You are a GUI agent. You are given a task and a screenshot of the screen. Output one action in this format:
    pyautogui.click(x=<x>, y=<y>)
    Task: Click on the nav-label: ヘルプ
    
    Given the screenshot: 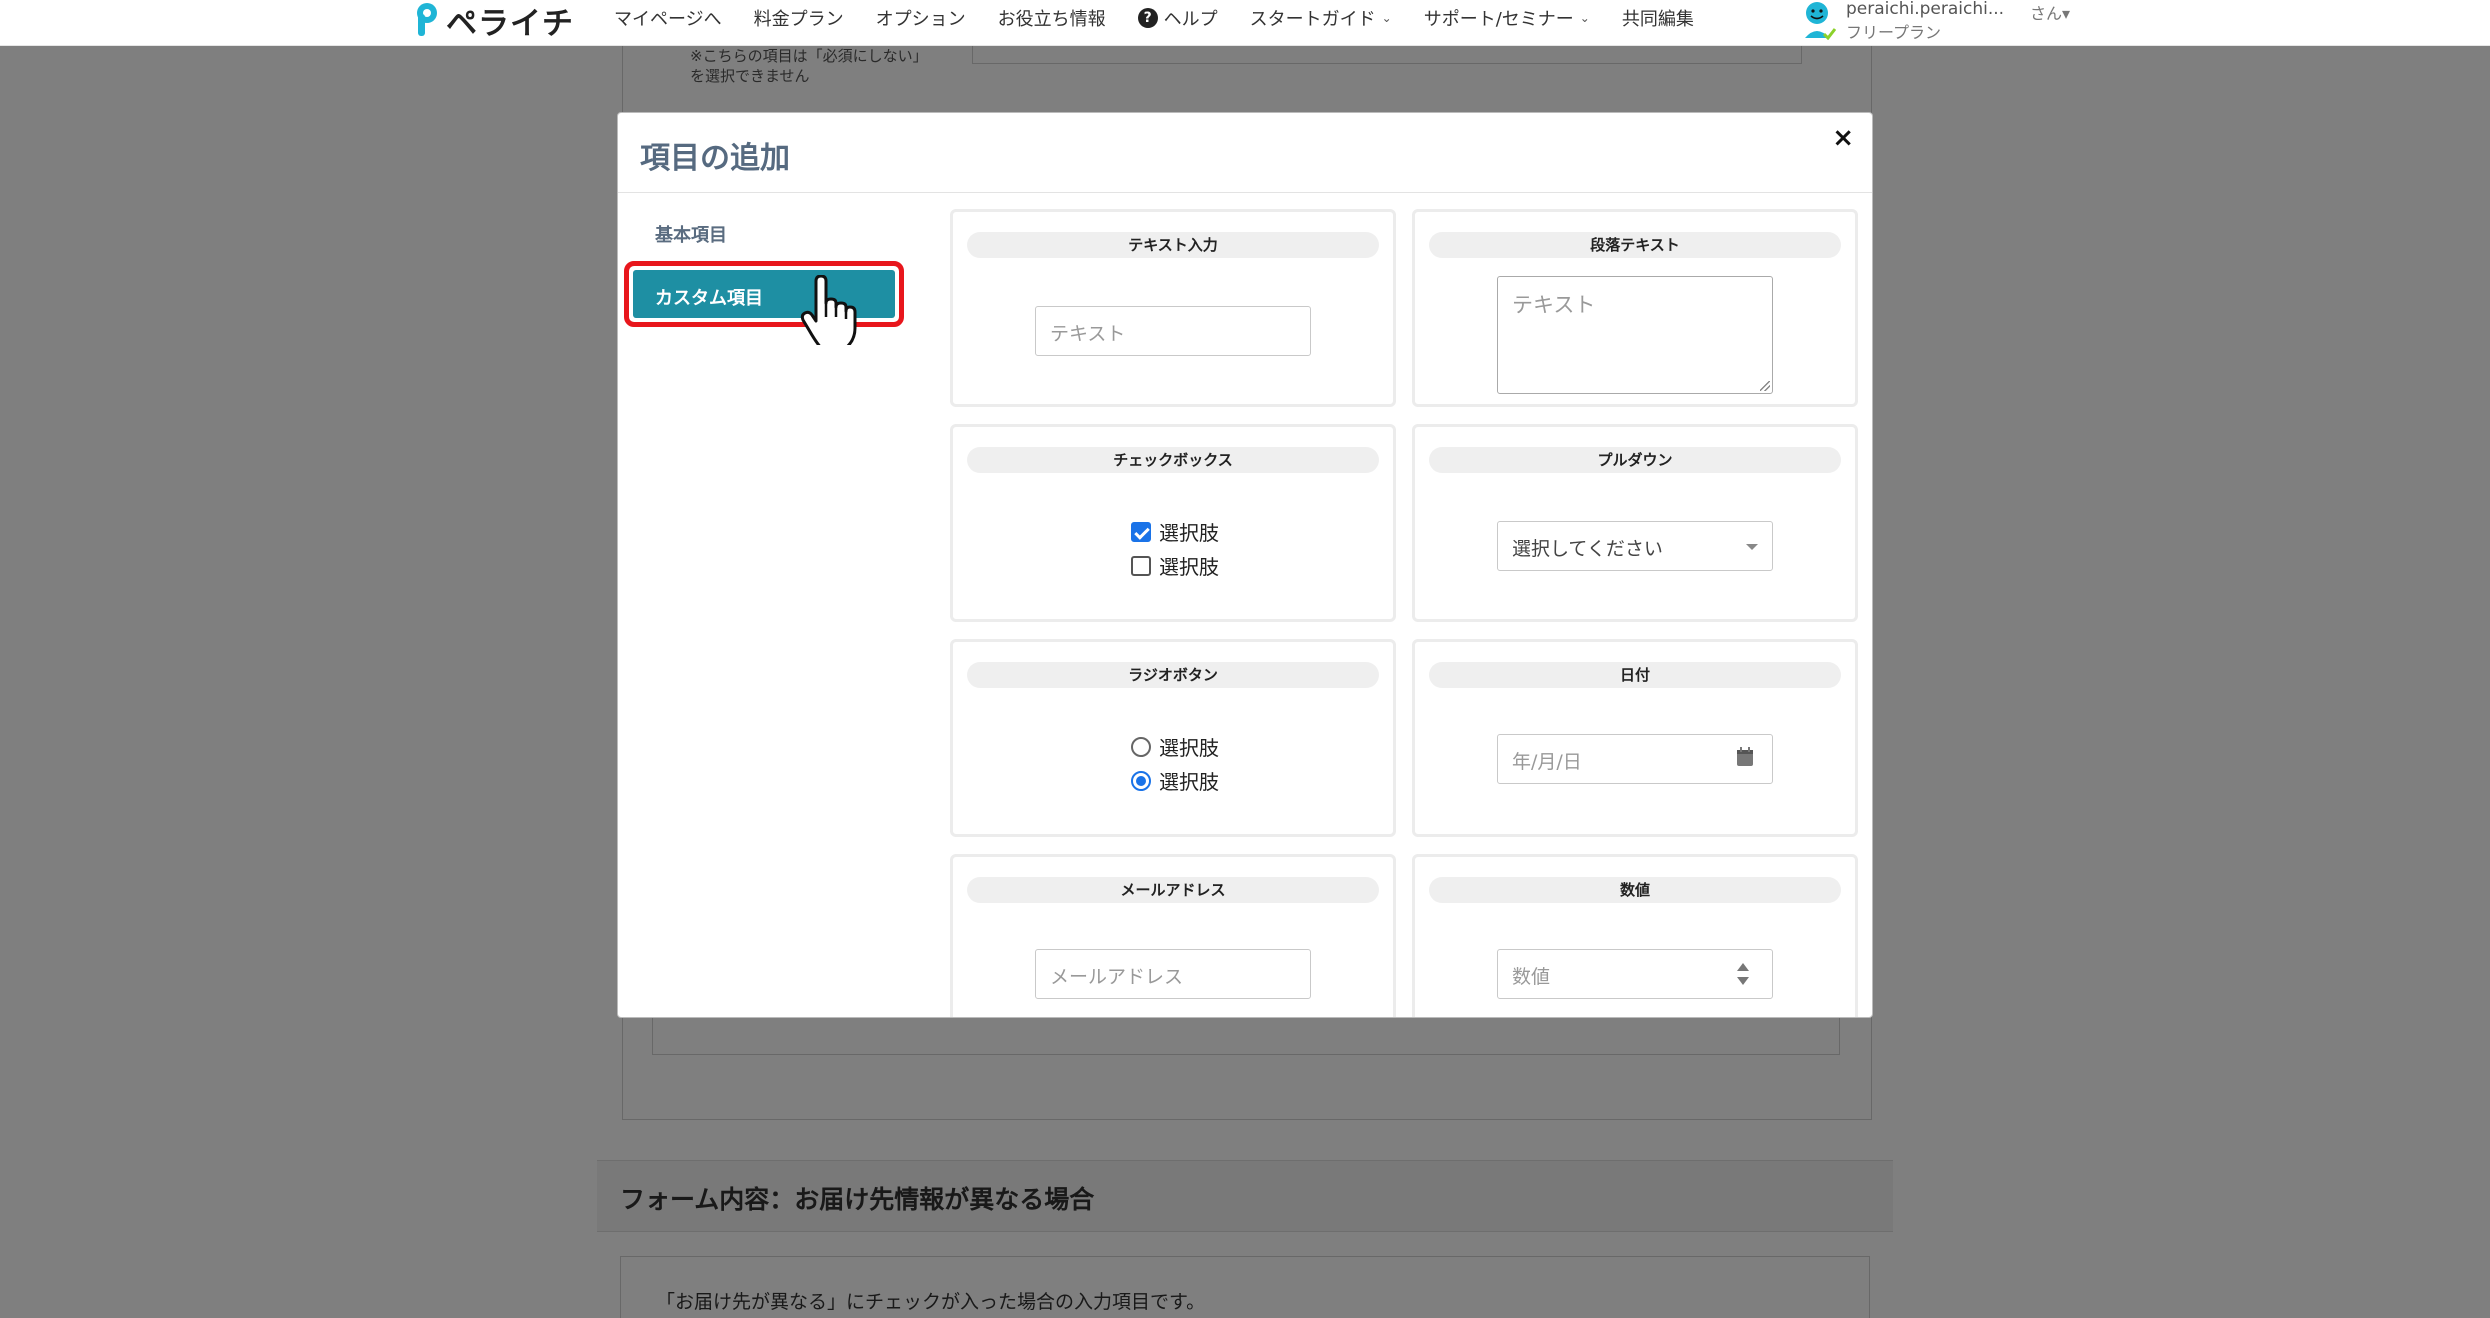 What is the action you would take?
    pyautogui.click(x=1190, y=19)
    